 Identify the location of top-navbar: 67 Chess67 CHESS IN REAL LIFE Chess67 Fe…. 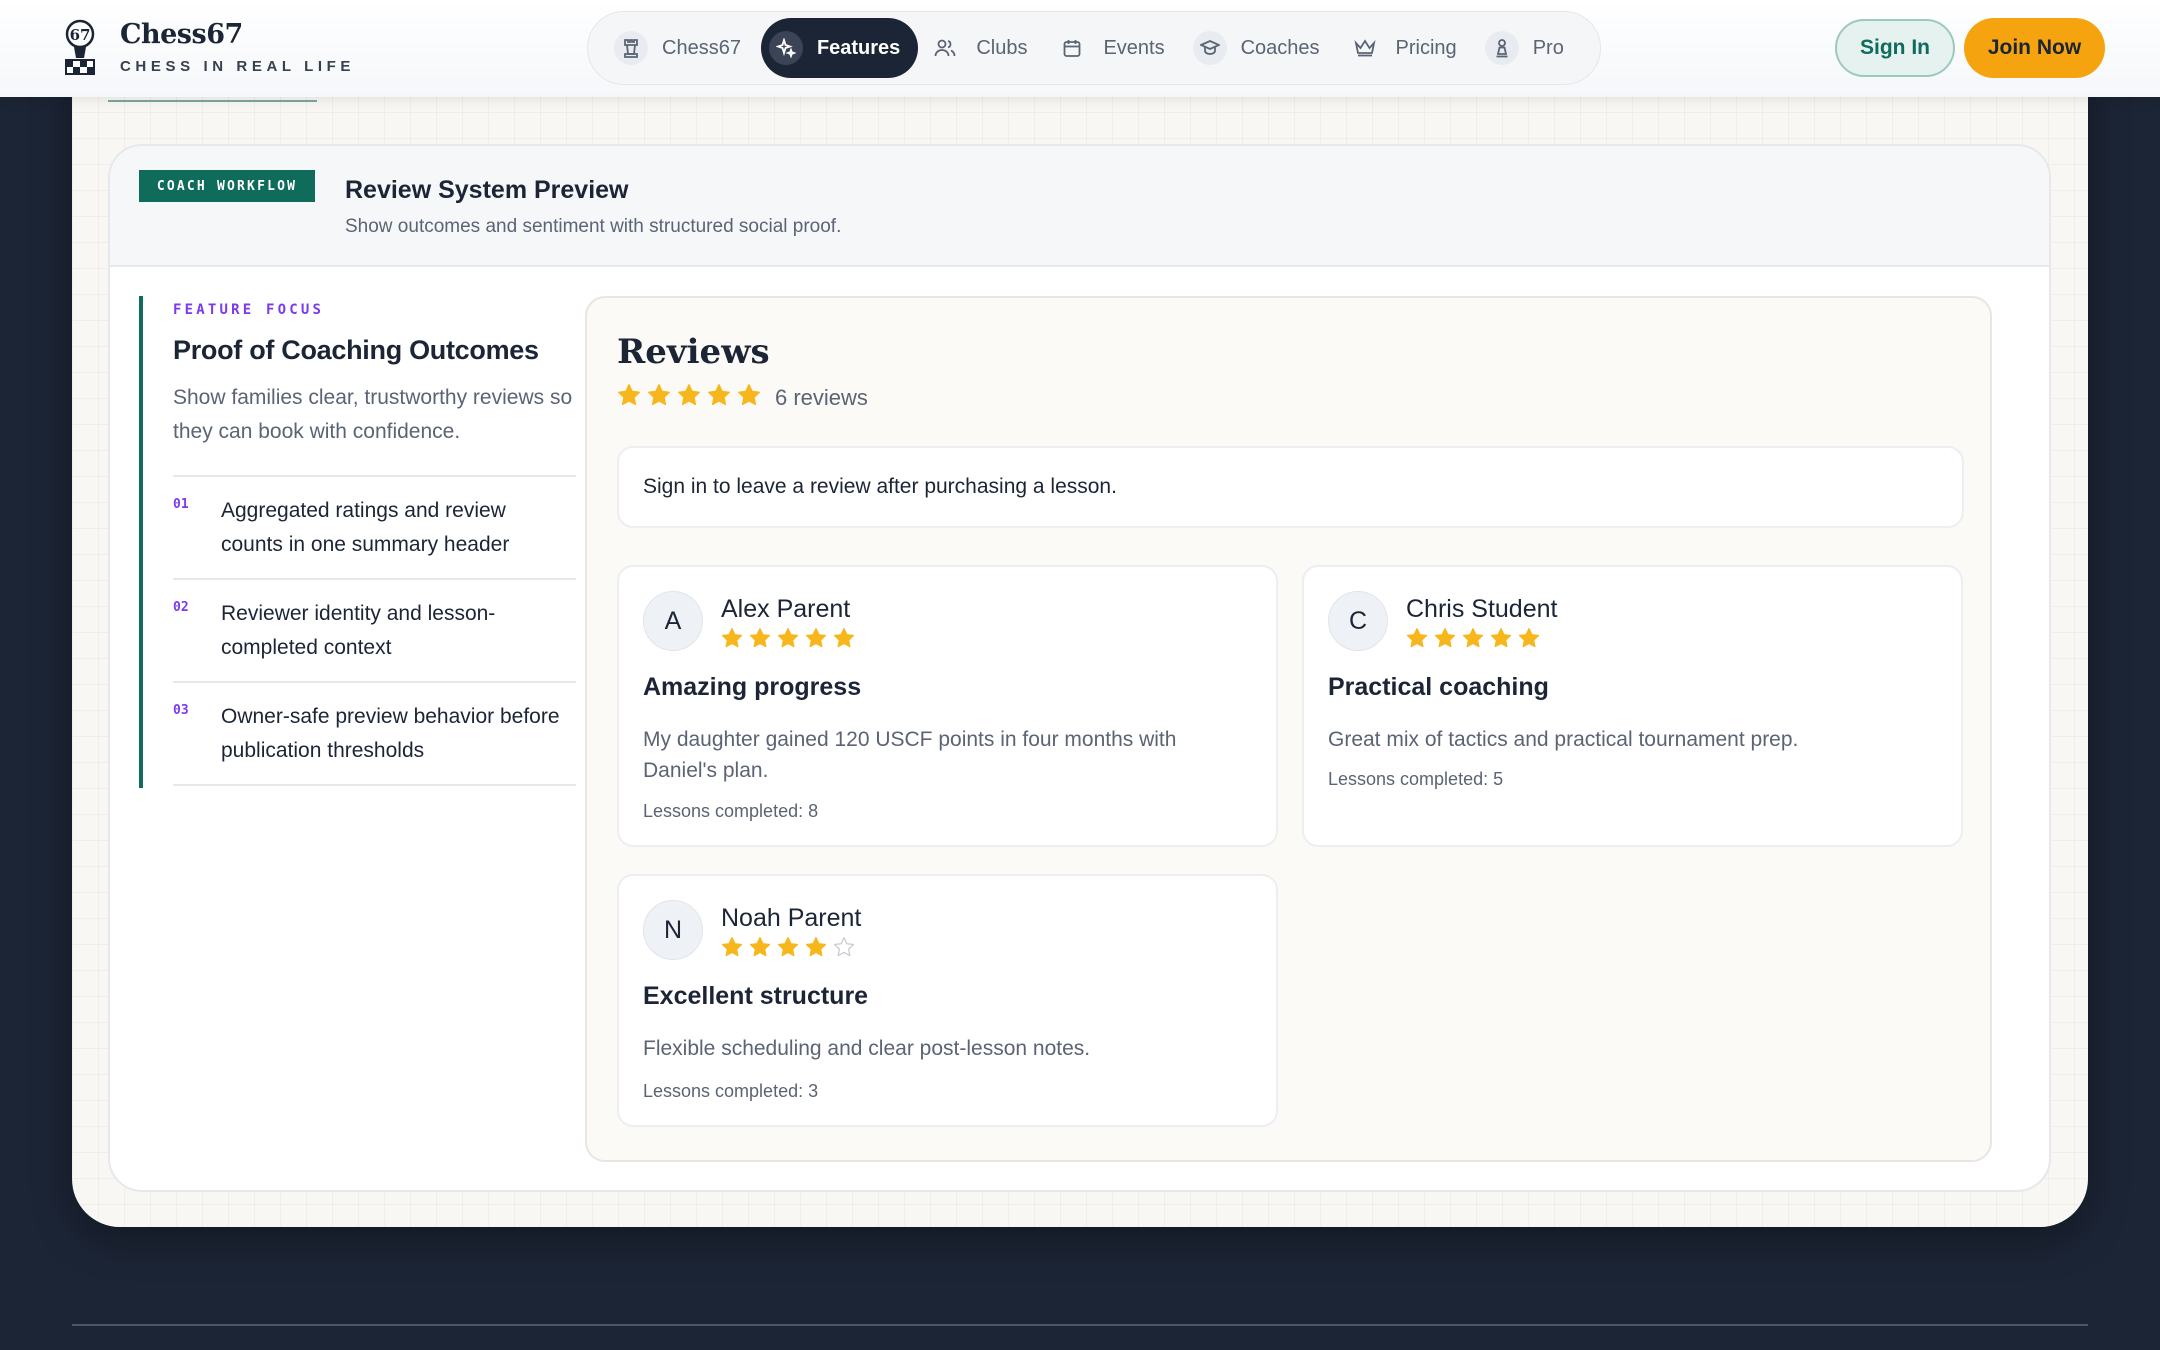
(1080, 48).